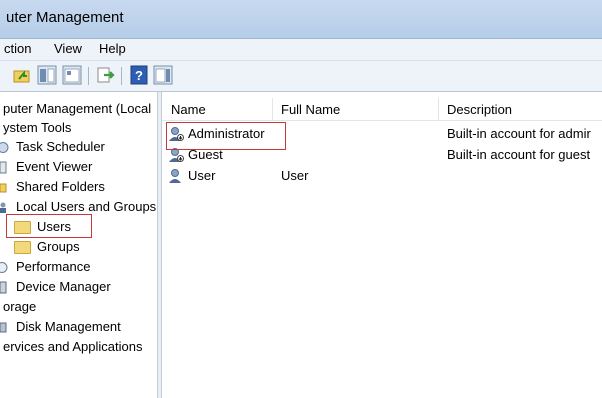  Describe the element at coordinates (175, 176) in the screenshot. I see `user-account-icon` at that location.